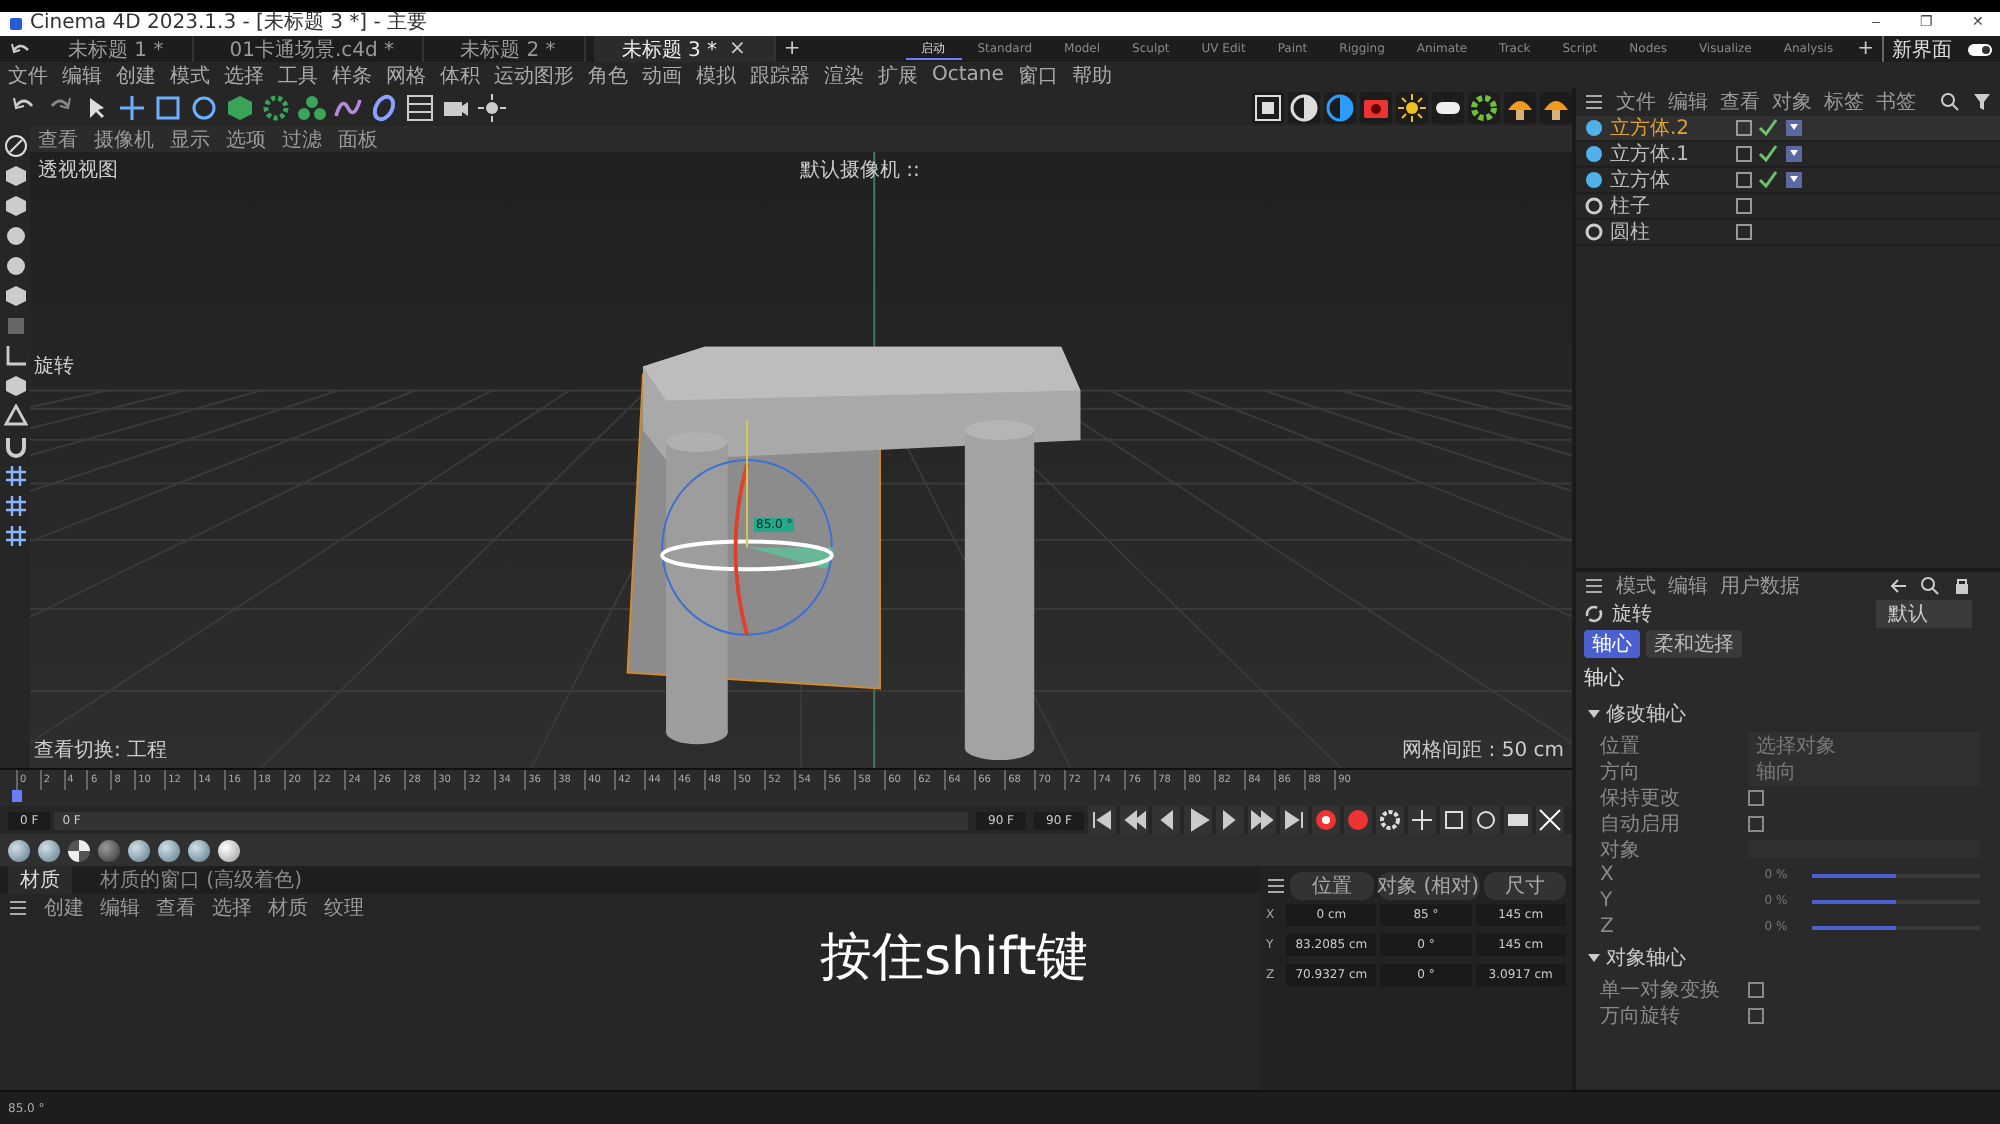 This screenshot has height=1124, width=2000. I want to click on coordinate-mode-dropdown: 对象 (相对), so click(1428, 885).